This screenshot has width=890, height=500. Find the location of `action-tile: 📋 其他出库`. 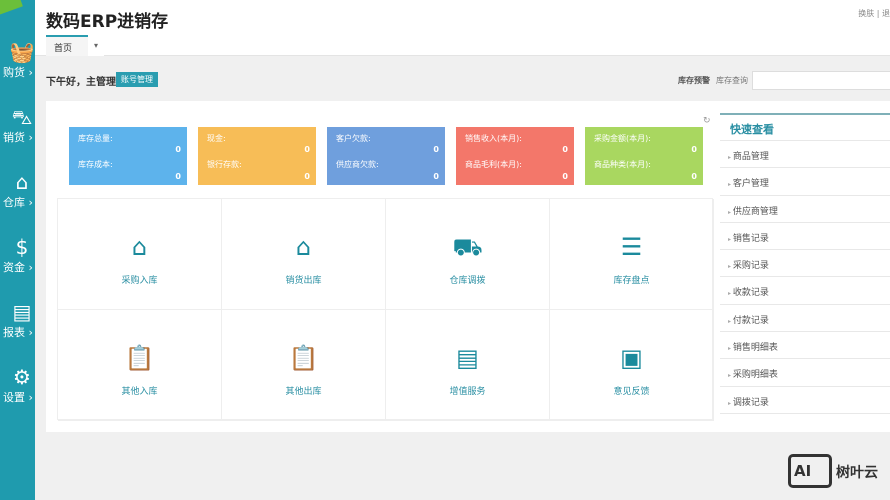

action-tile: 📋 其他出库 is located at coordinates (304, 365).